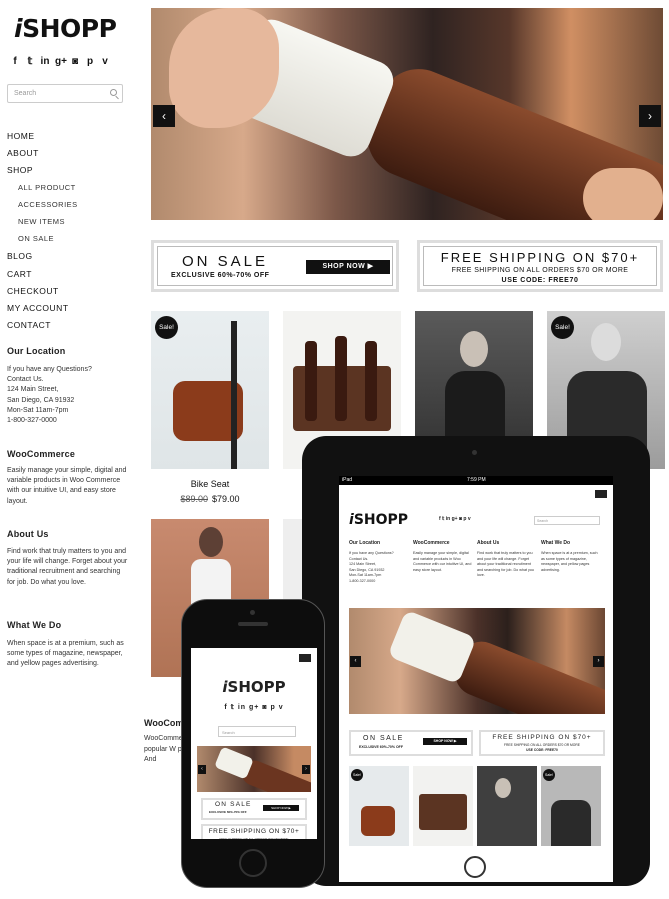 This screenshot has height=899, width=669. Describe the element at coordinates (75, 61) in the screenshot. I see `instagram-icon: ◙` at that location.